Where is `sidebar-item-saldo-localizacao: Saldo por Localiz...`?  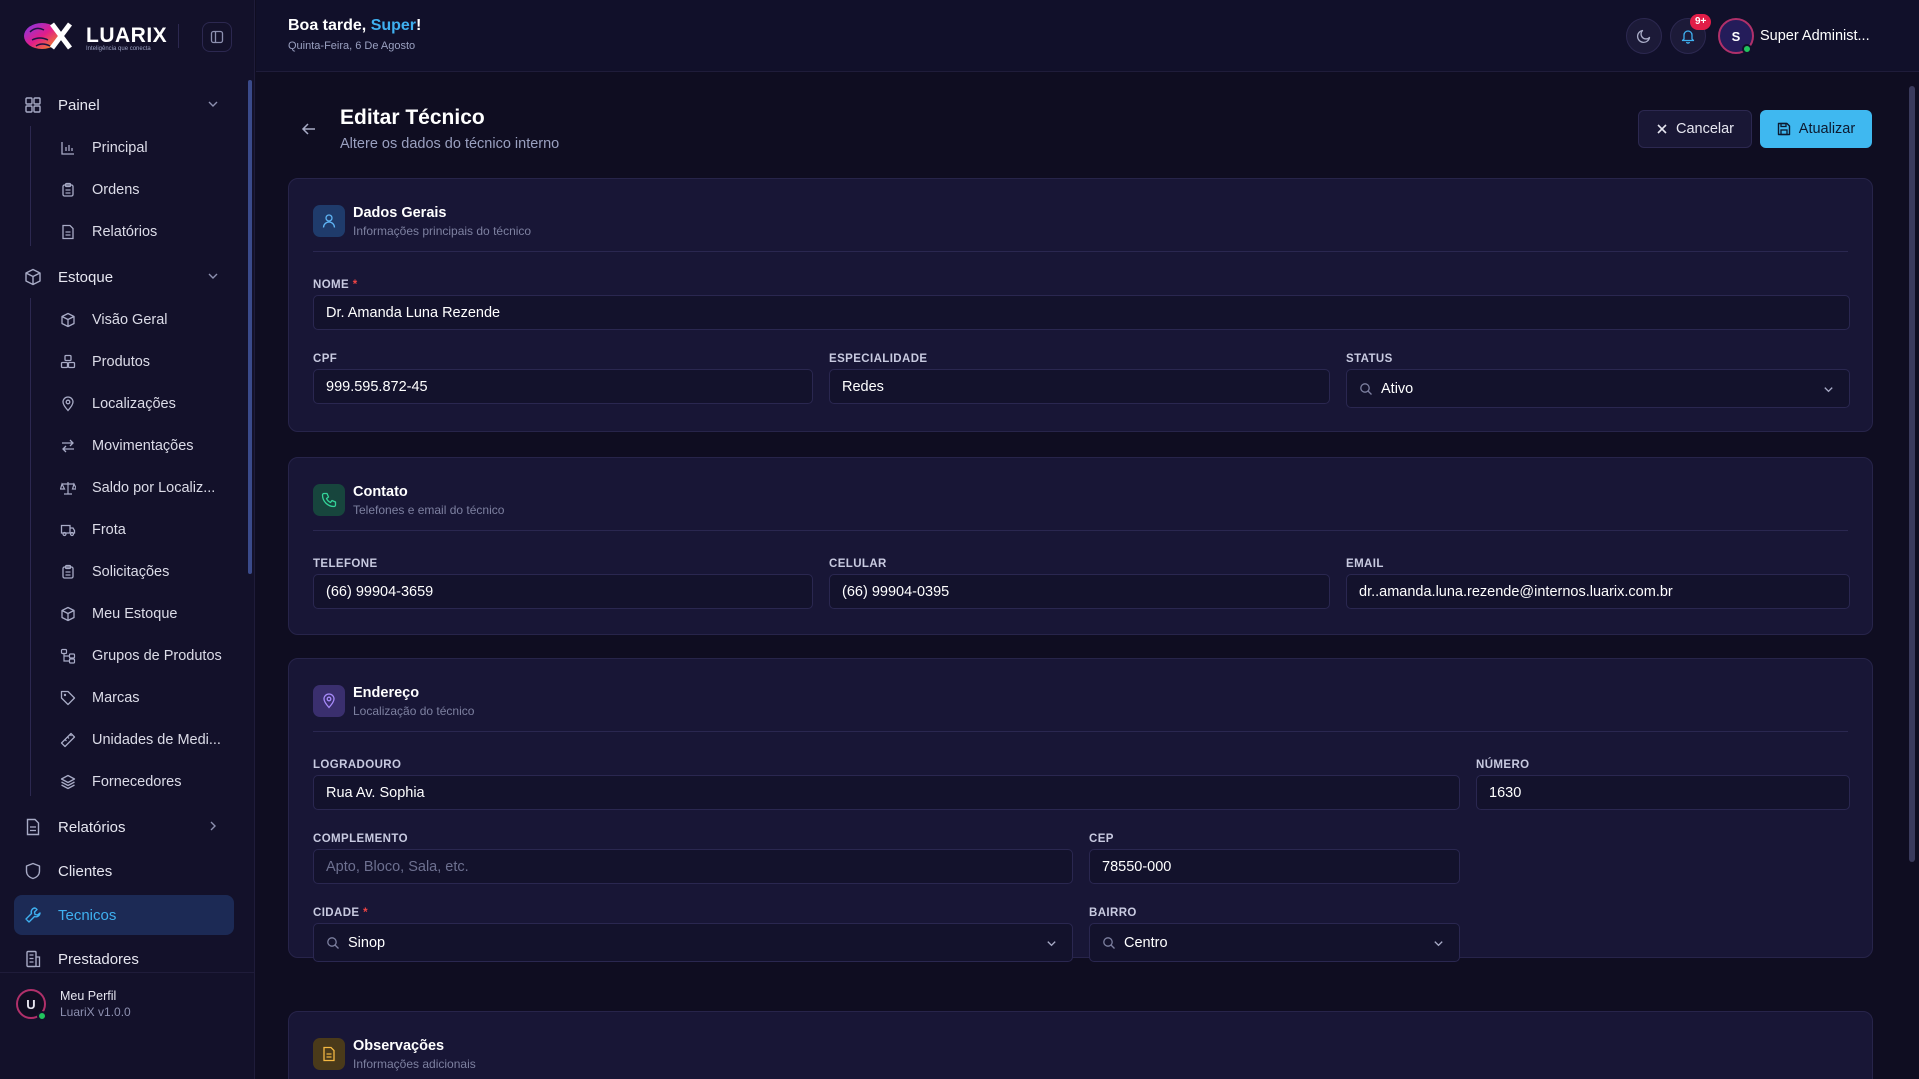
sidebar-item-saldo-localizacao: Saldo por Localiz... is located at coordinates (147, 488).